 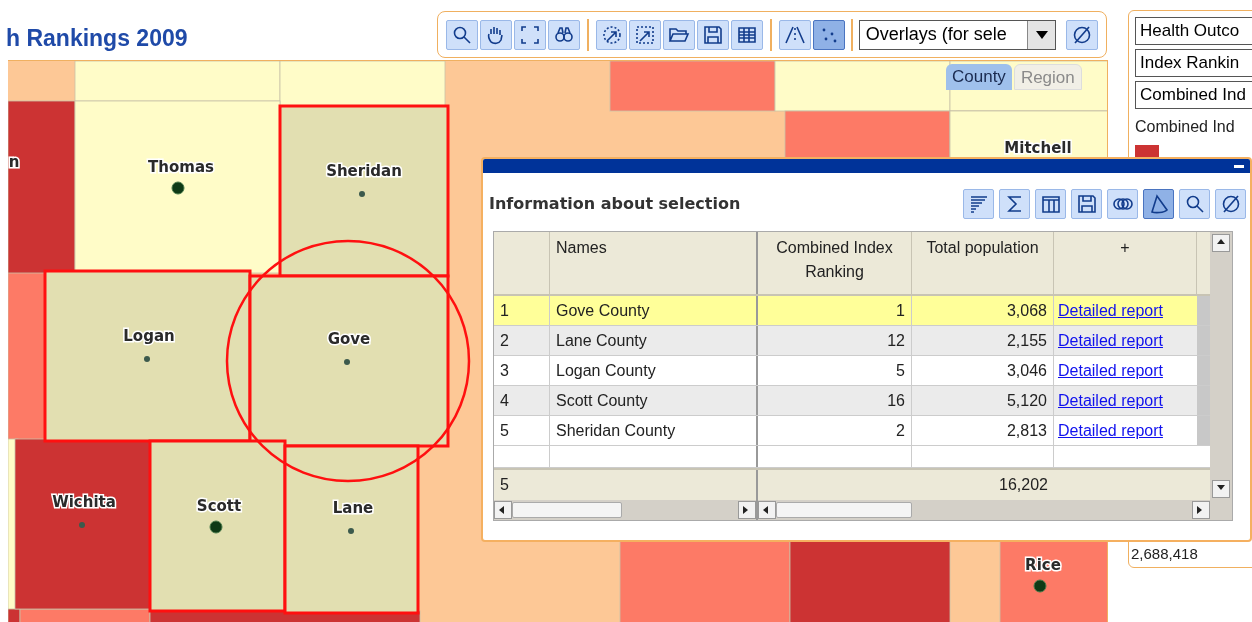 What do you see at coordinates (181, 167) in the screenshot?
I see `county-label: Thomas` at bounding box center [181, 167].